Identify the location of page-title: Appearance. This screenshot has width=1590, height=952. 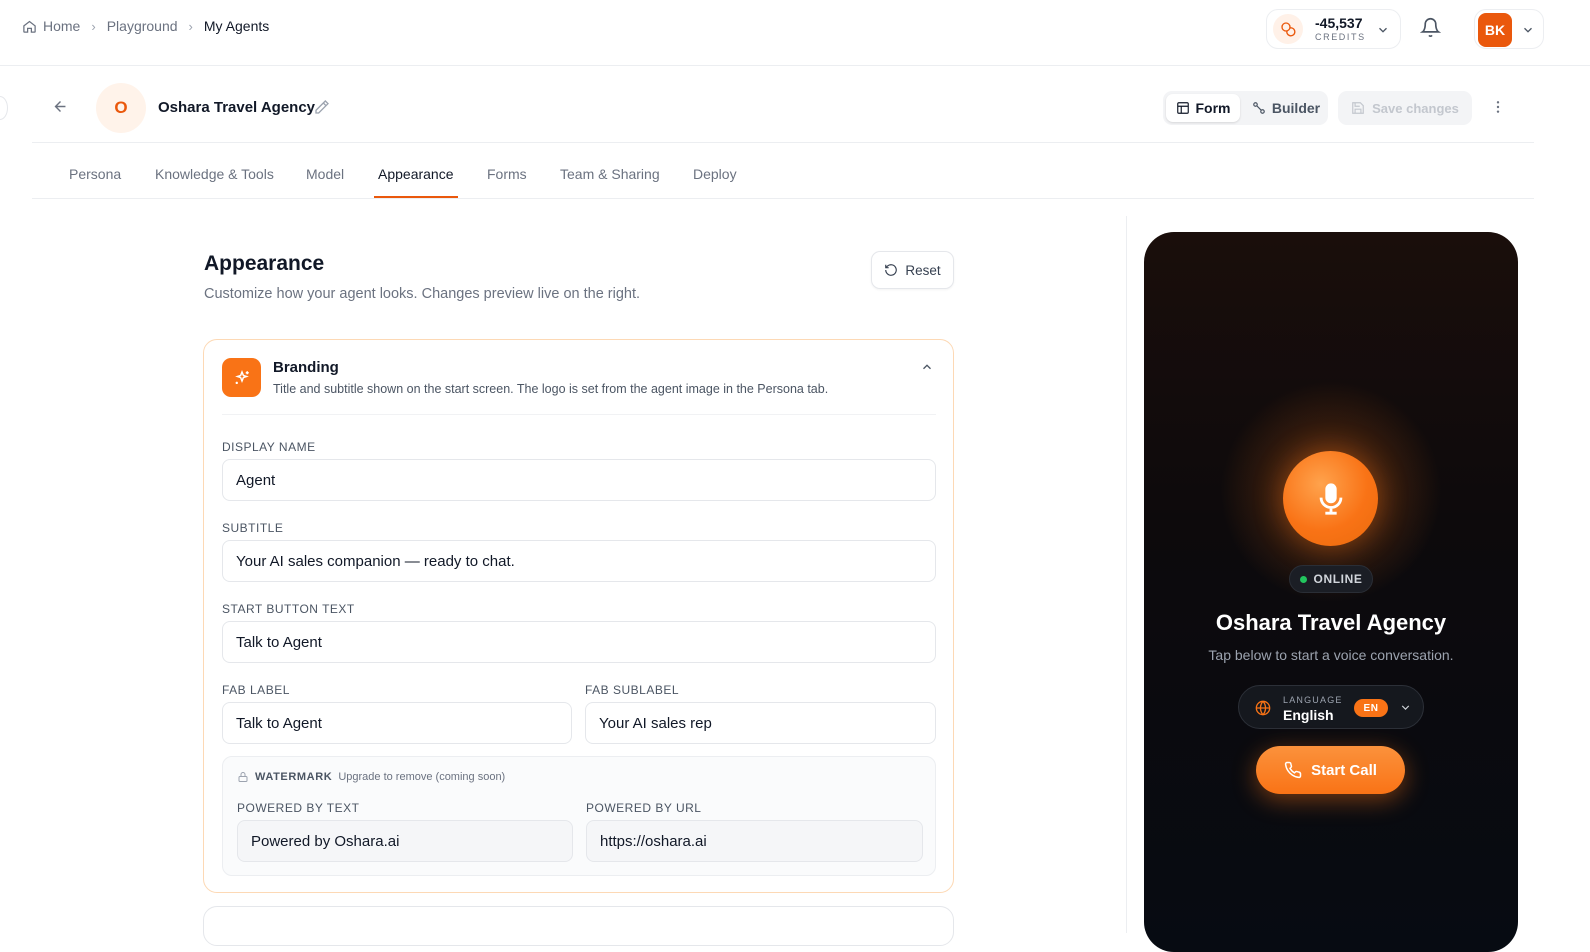
(264, 263).